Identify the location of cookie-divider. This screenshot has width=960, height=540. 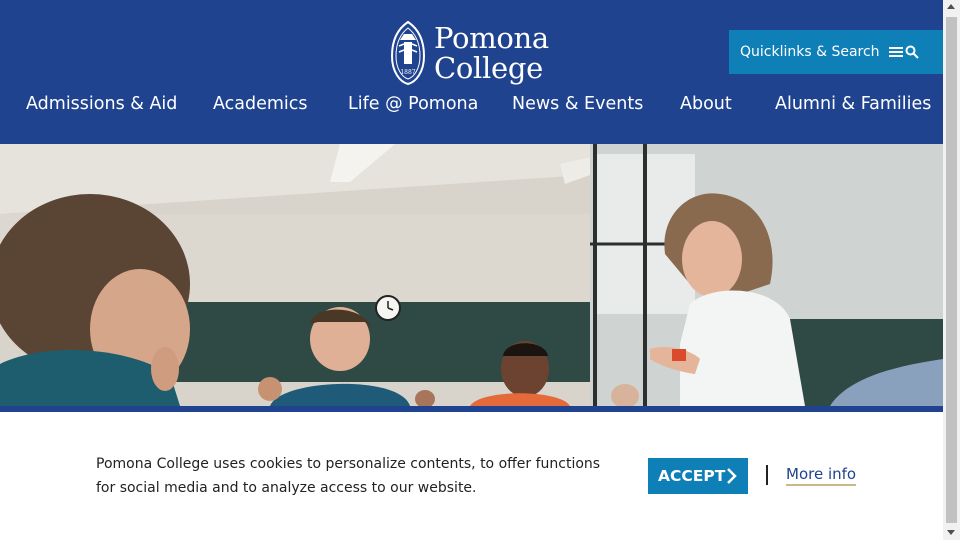
(767, 475).